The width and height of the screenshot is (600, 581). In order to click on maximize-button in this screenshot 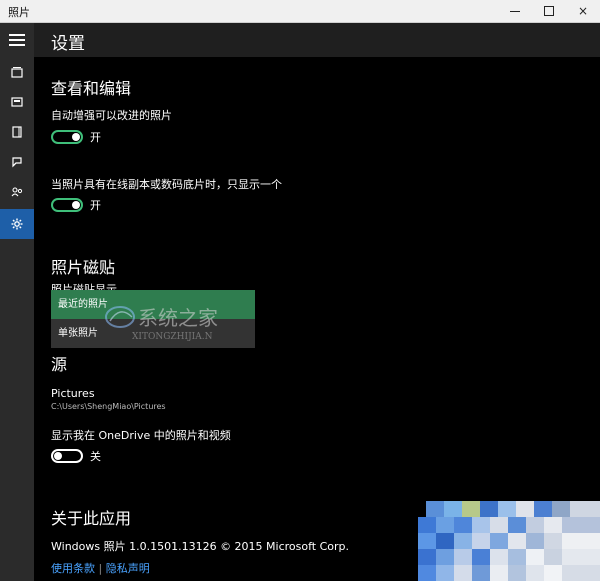, I will do `click(549, 11)`.